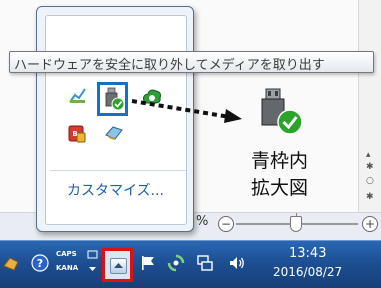  What do you see at coordinates (93, 263) in the screenshot?
I see `ime-menu-icon` at bounding box center [93, 263].